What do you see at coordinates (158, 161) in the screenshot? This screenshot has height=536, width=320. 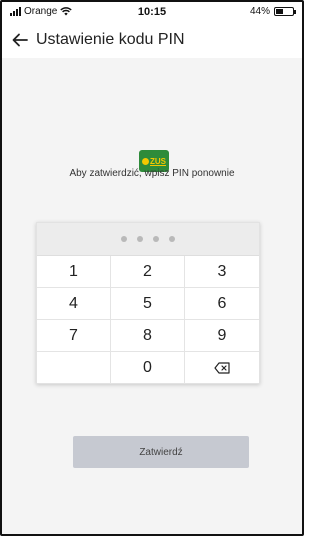 I see `zus-logo-text: ZUS` at bounding box center [158, 161].